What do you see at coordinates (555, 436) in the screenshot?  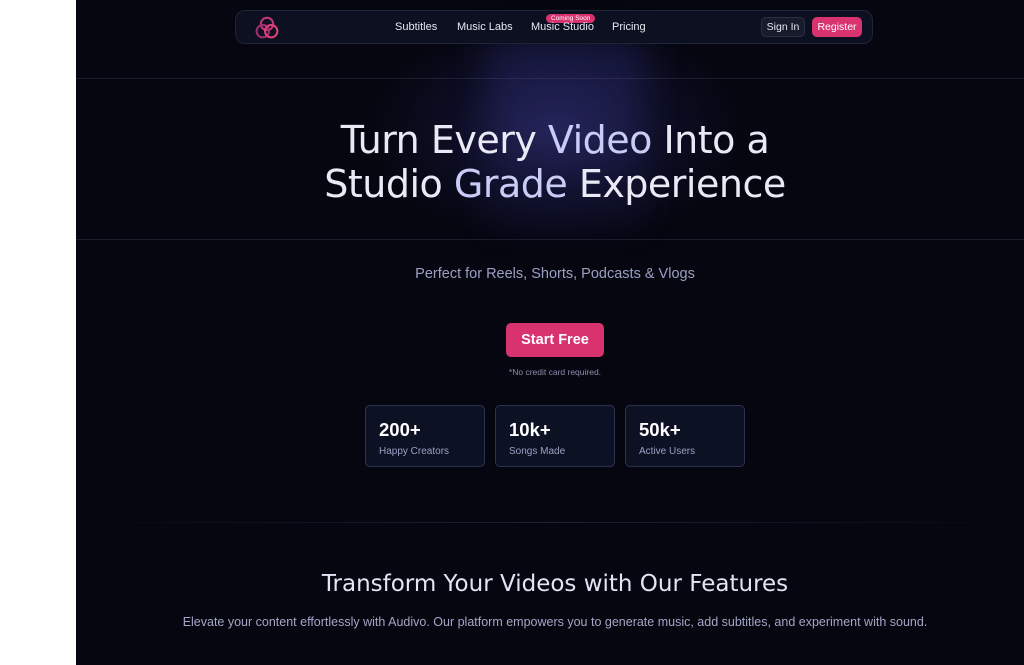 I see `stat-card-songs: 10k+ Songs Made` at bounding box center [555, 436].